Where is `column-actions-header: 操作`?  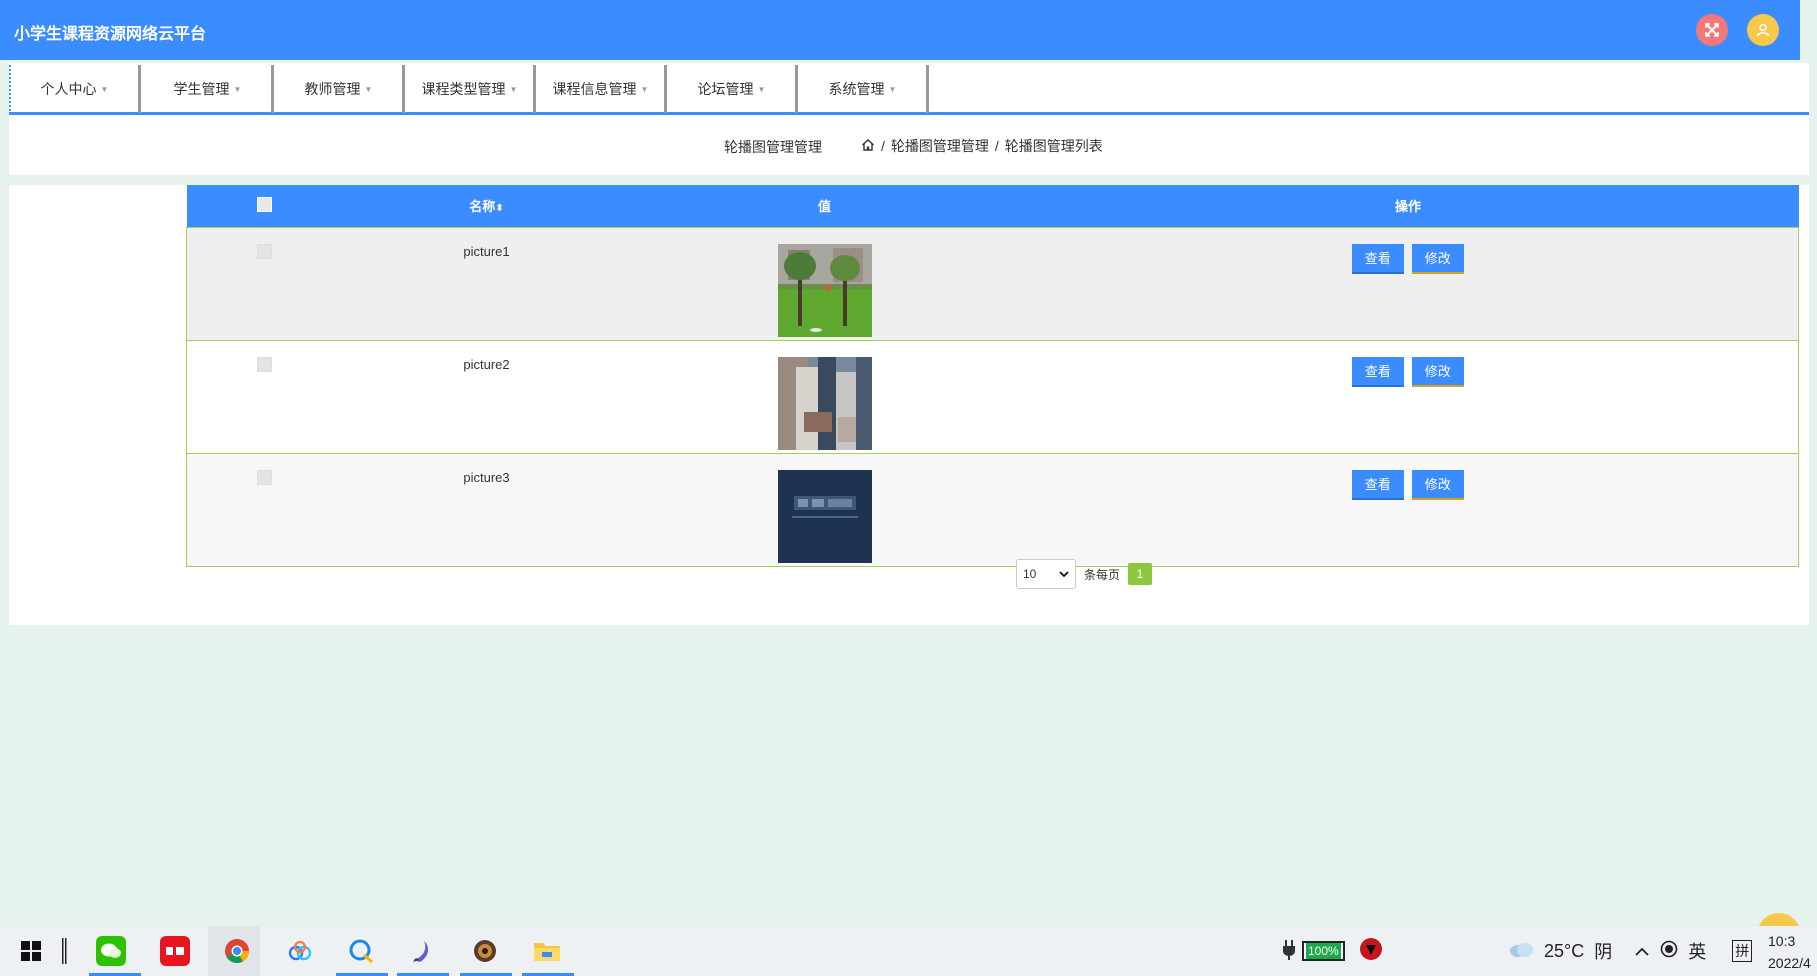 column-actions-header: 操作 is located at coordinates (1408, 206).